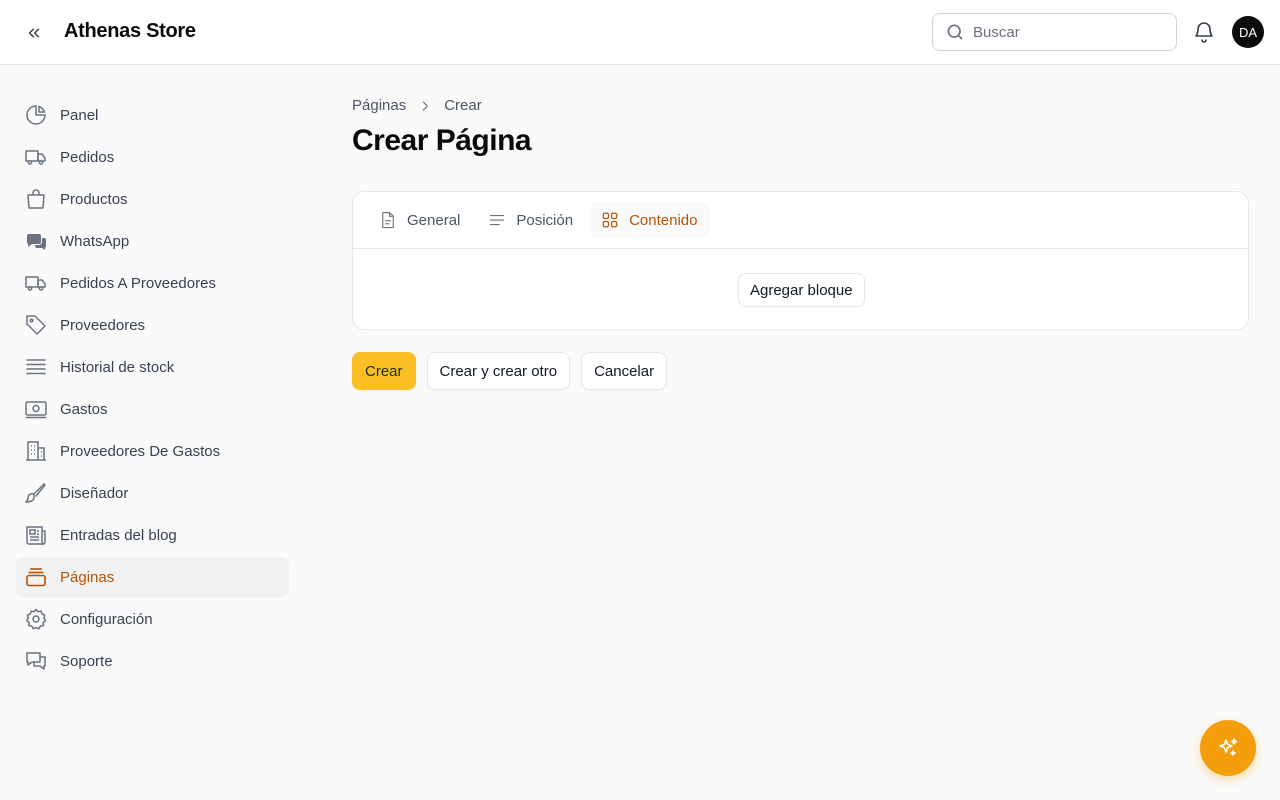 Image resolution: width=1280 pixels, height=800 pixels. Describe the element at coordinates (138, 283) in the screenshot. I see `sidebar-item-label: Pedidos A Proveedores` at that location.